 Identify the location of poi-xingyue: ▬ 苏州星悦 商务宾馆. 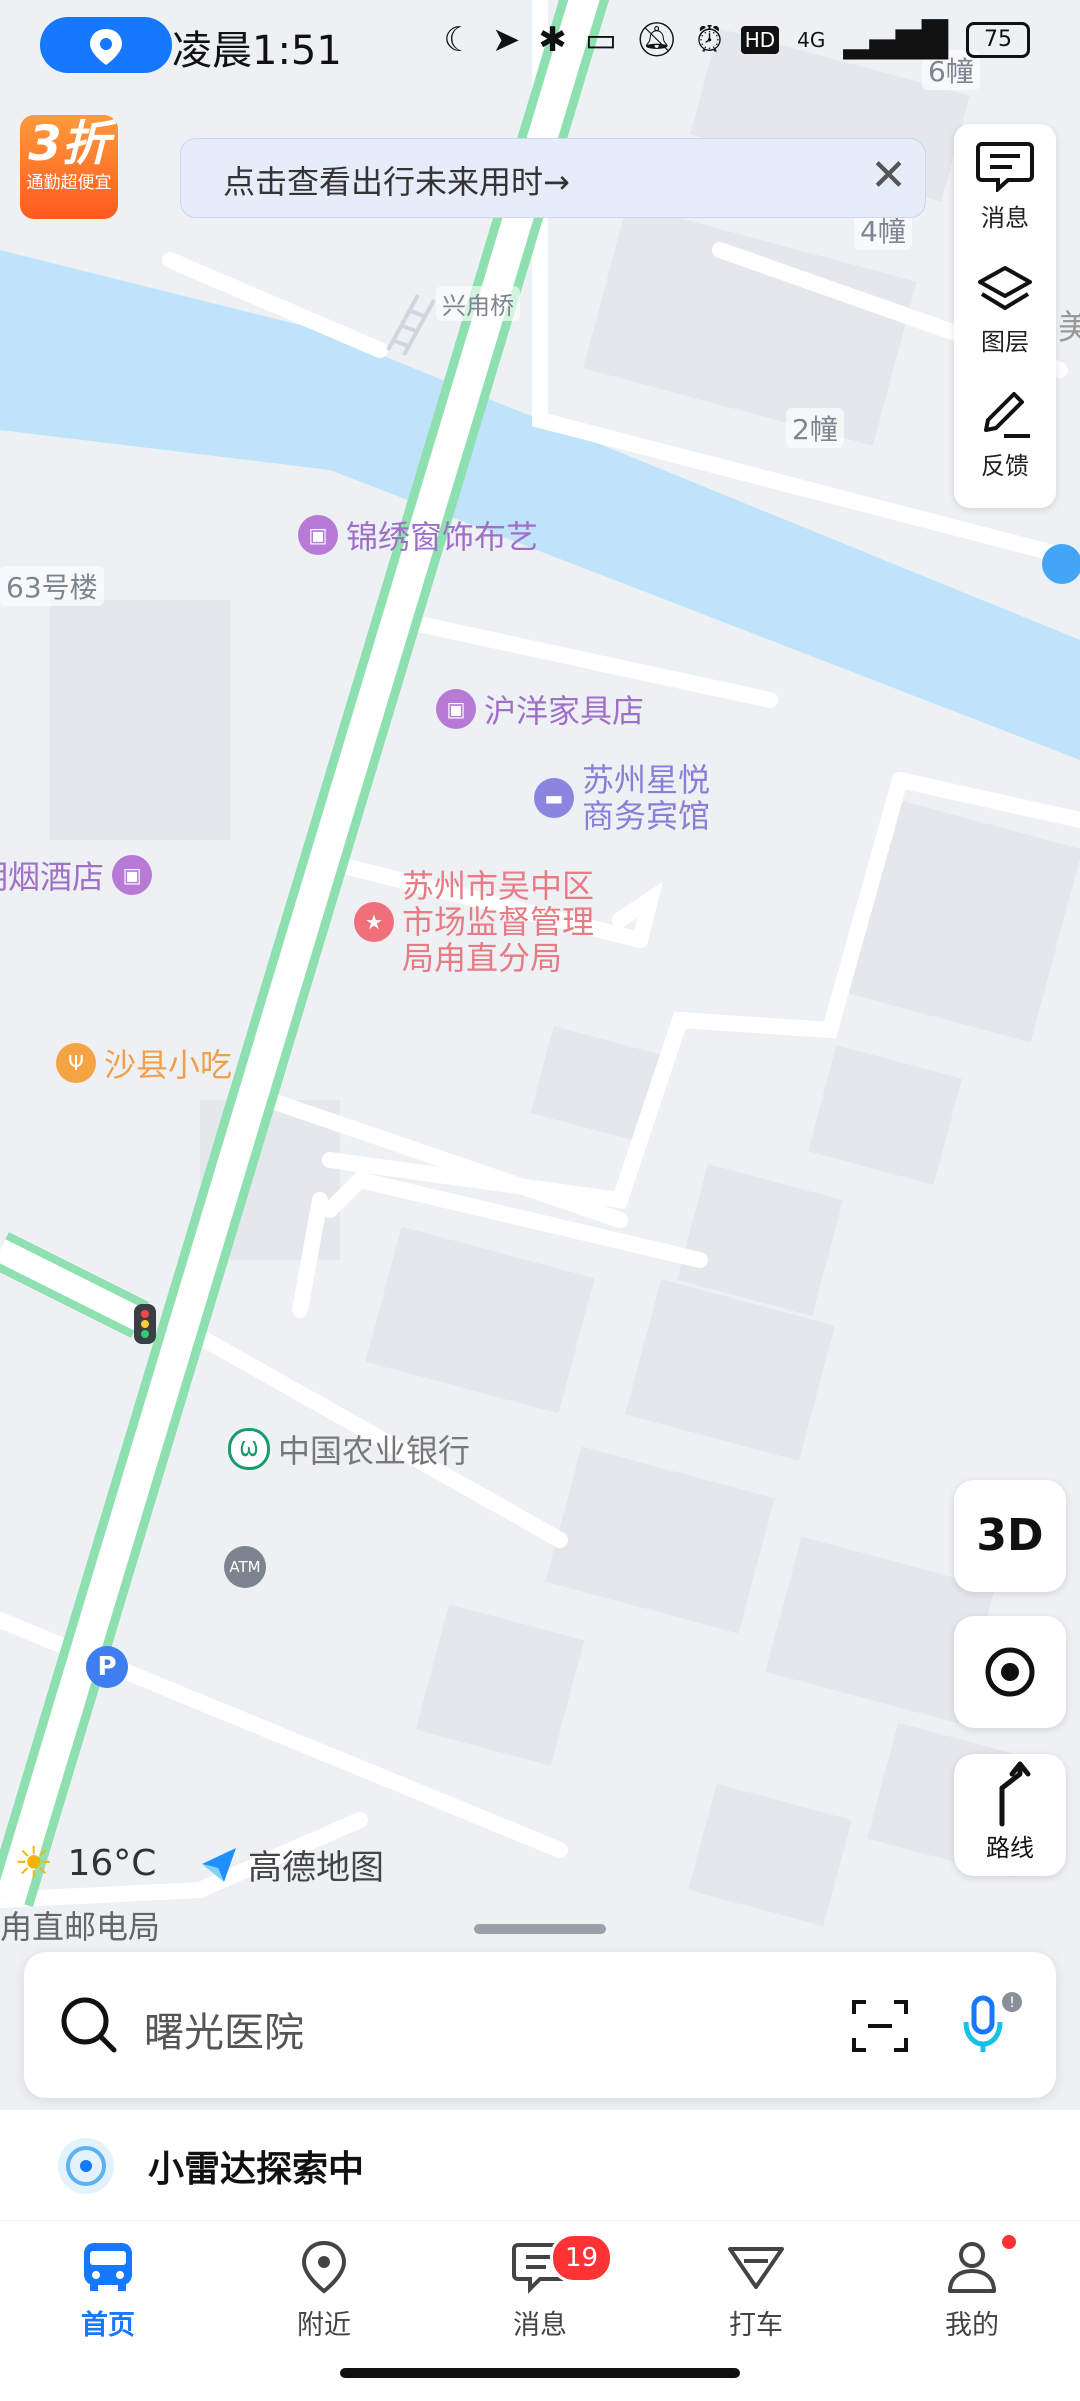
(622, 798).